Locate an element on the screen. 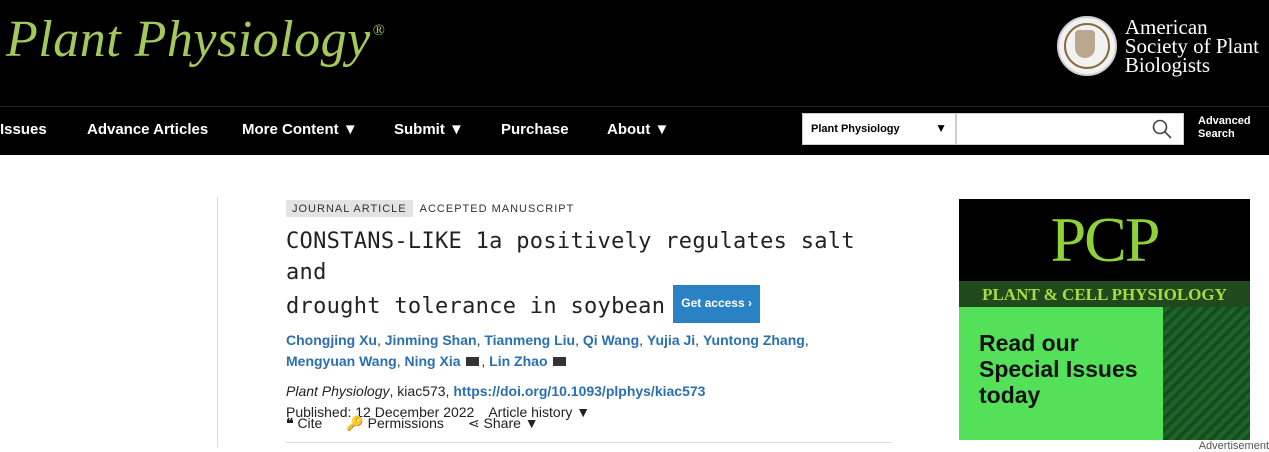 Image resolution: width=1269 pixels, height=452 pixels. doi-link: https://doi.org/10.1093/plphys/kiac573 is located at coordinates (579, 391).